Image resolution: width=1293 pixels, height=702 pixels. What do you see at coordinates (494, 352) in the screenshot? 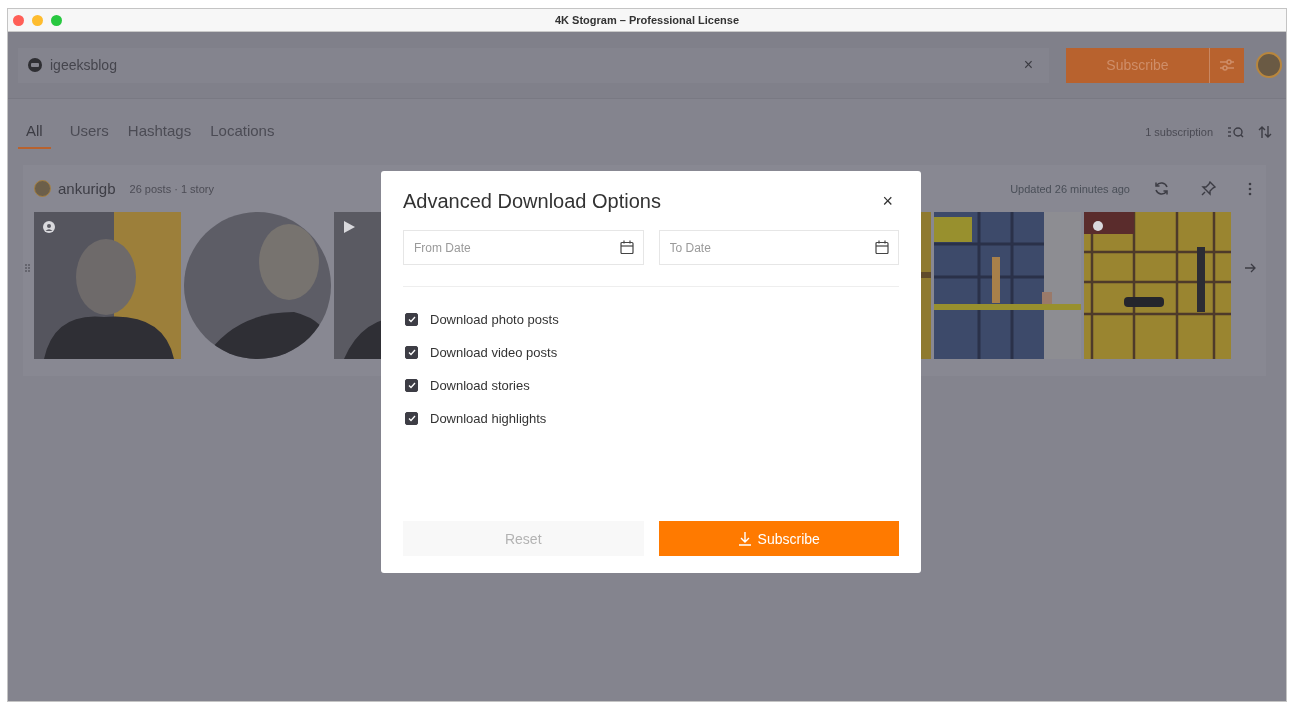
I see `option-label: Download video posts` at bounding box center [494, 352].